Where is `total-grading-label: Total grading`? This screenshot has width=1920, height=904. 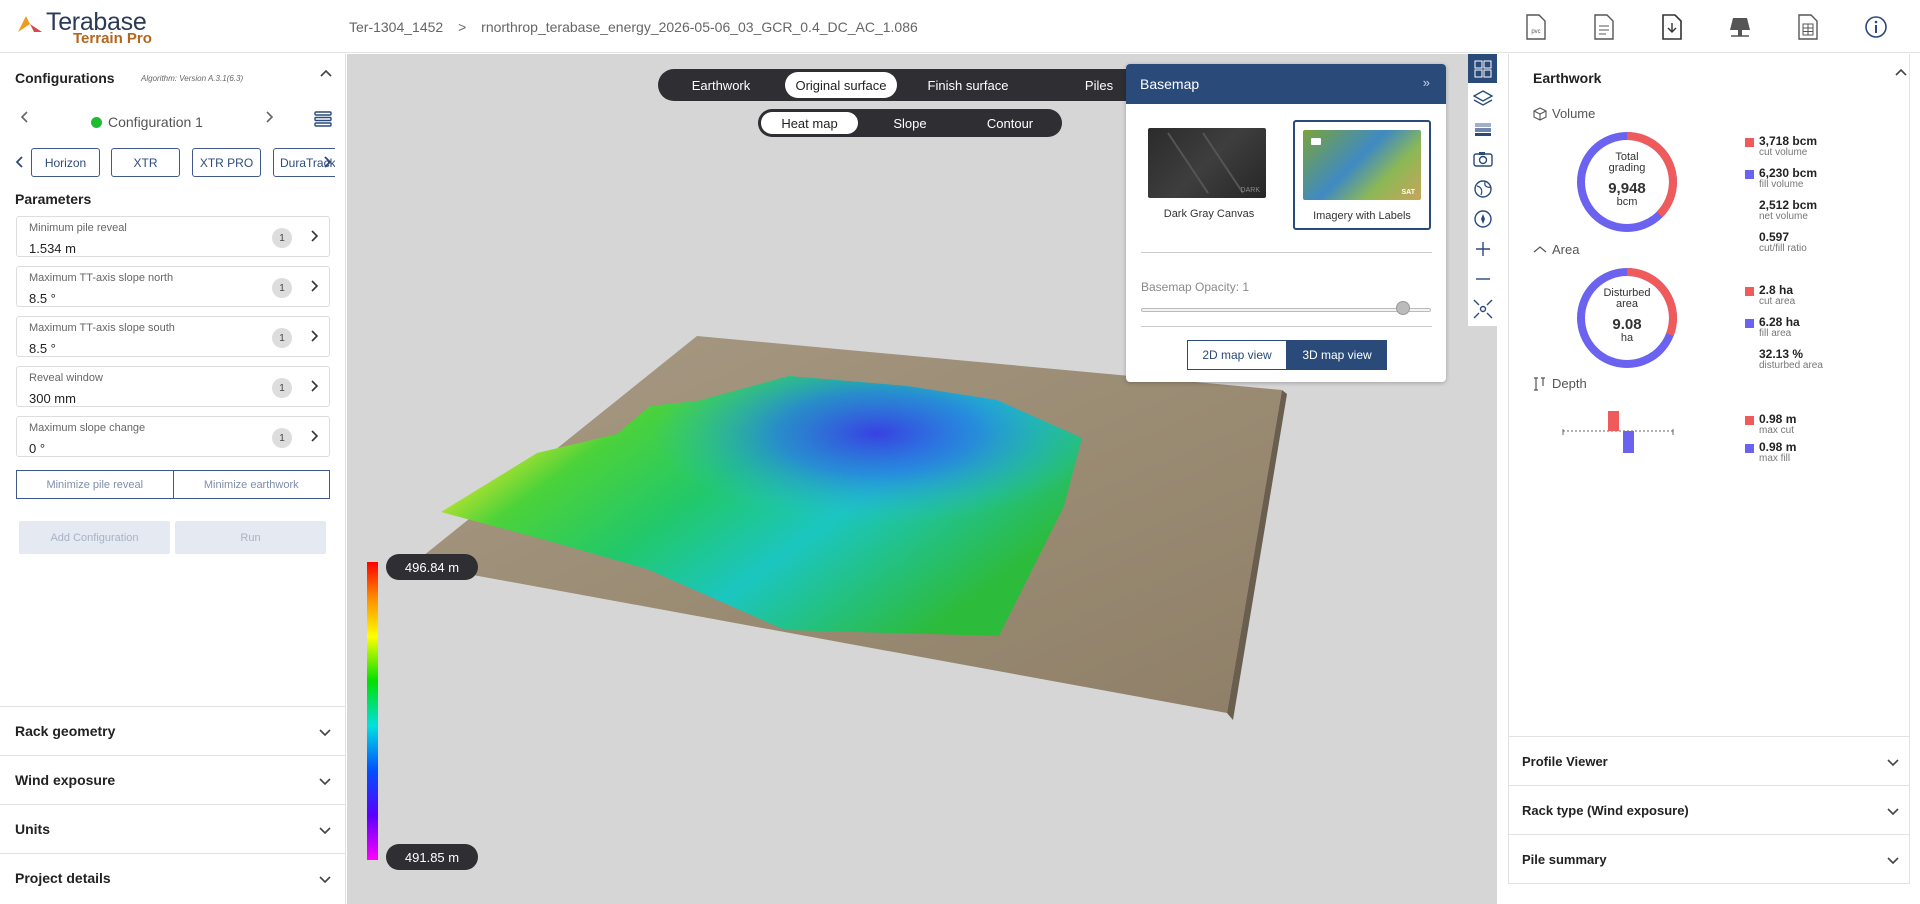
total-grading-label: Total grading is located at coordinates (1627, 162).